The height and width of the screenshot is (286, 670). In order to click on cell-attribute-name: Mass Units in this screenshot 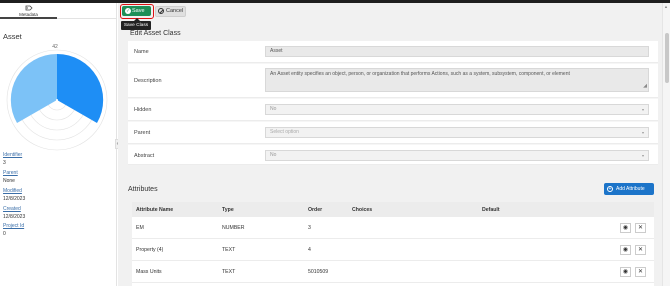, I will do `click(149, 272)`.